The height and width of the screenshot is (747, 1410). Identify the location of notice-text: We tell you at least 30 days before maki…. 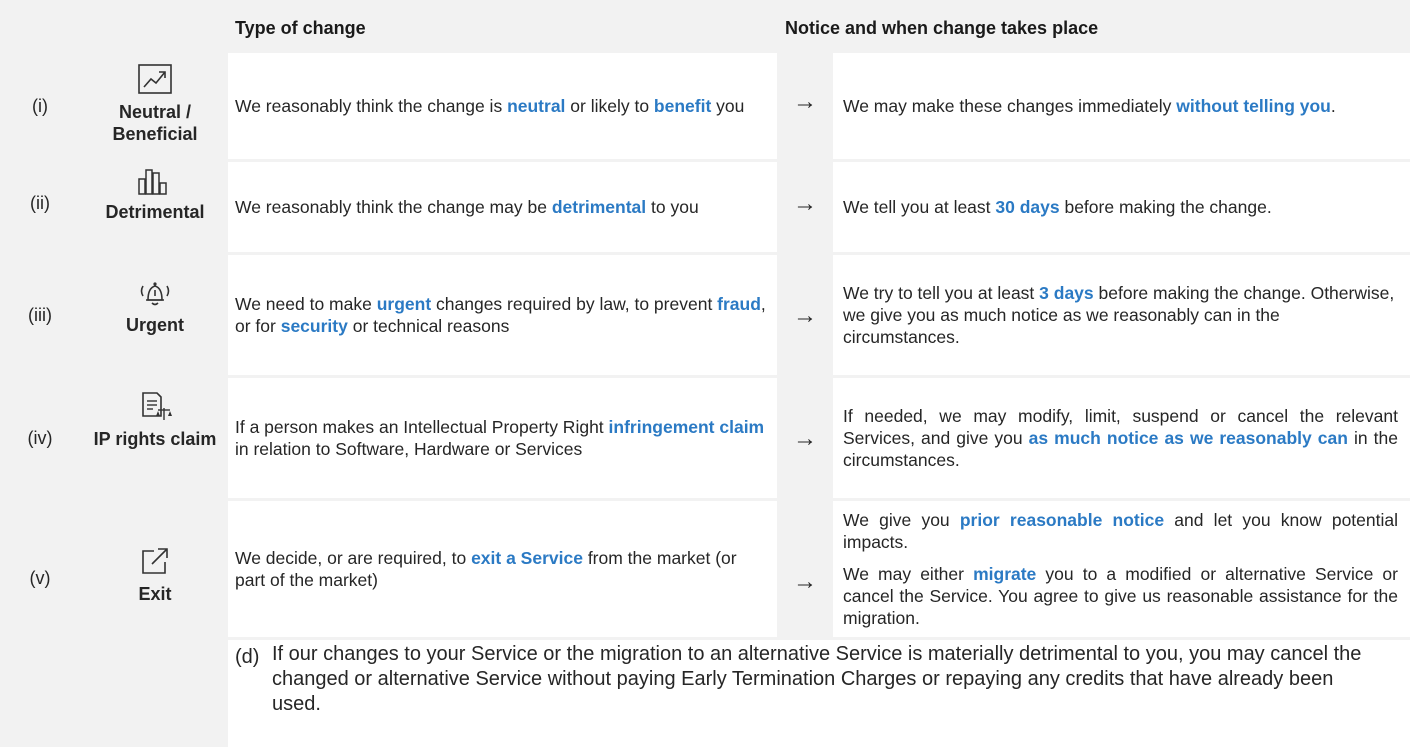
(1121, 207).